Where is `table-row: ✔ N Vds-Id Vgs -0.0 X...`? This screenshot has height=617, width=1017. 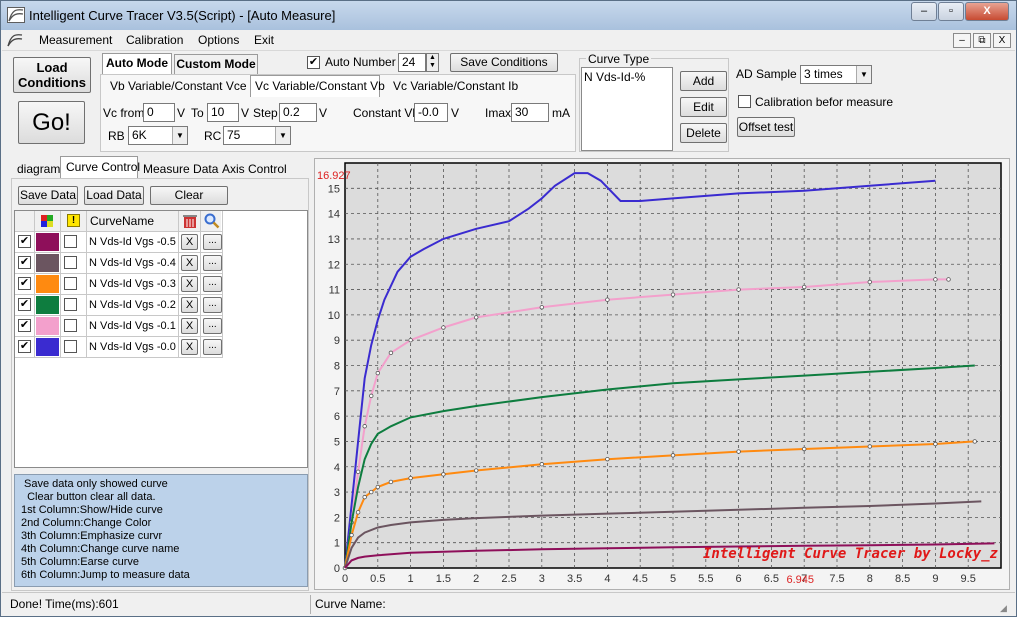
table-row: ✔ N Vds-Id Vgs -0.0 X... is located at coordinates (119, 347).